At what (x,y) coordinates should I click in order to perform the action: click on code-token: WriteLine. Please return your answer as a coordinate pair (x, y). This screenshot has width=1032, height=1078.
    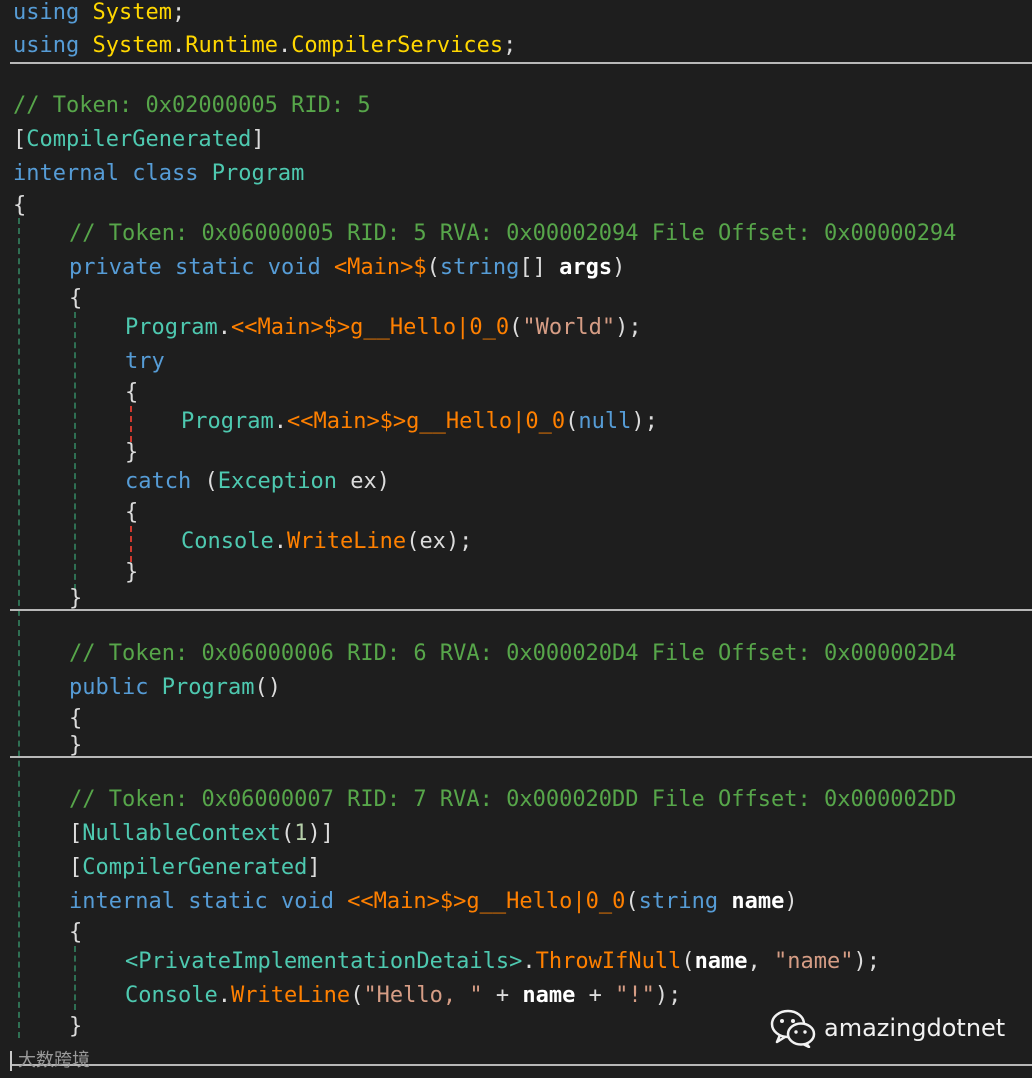
    Looking at the image, I should click on (346, 541).